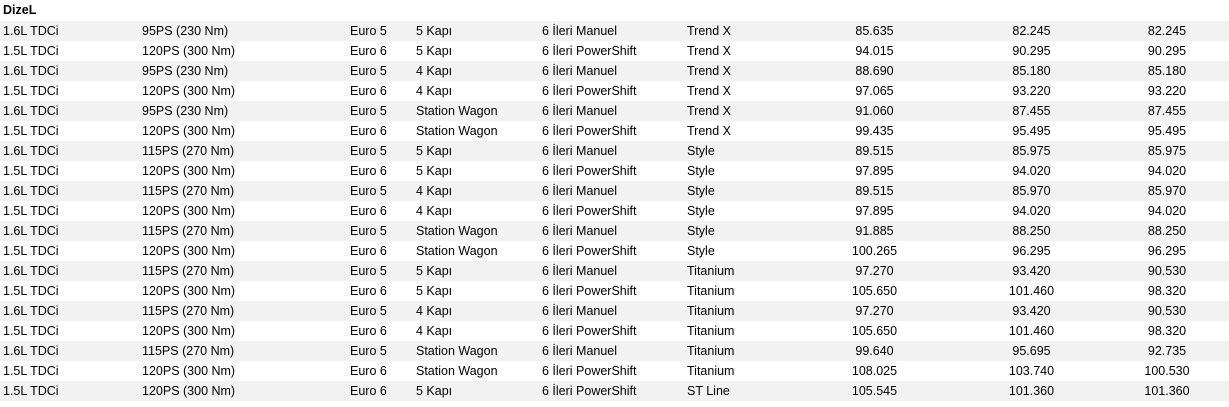 This screenshot has height=407, width=1229. I want to click on price-cell-3: 98.320, so click(1167, 291).